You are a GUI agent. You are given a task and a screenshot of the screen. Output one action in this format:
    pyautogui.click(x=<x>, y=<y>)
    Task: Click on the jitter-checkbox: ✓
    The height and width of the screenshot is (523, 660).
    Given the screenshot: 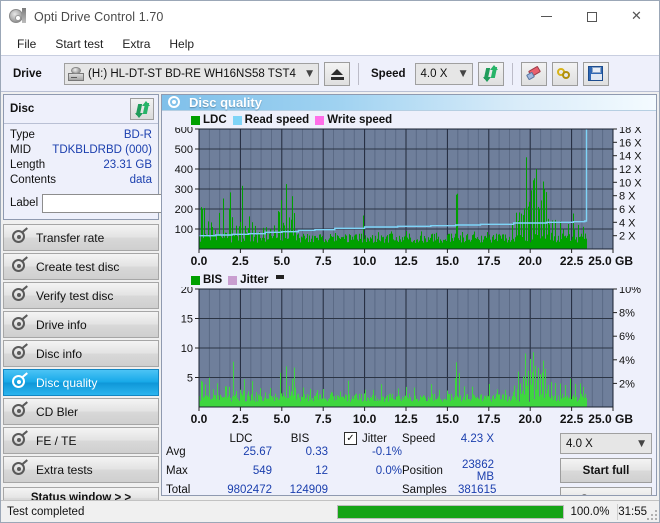 What is the action you would take?
    pyautogui.click(x=350, y=438)
    